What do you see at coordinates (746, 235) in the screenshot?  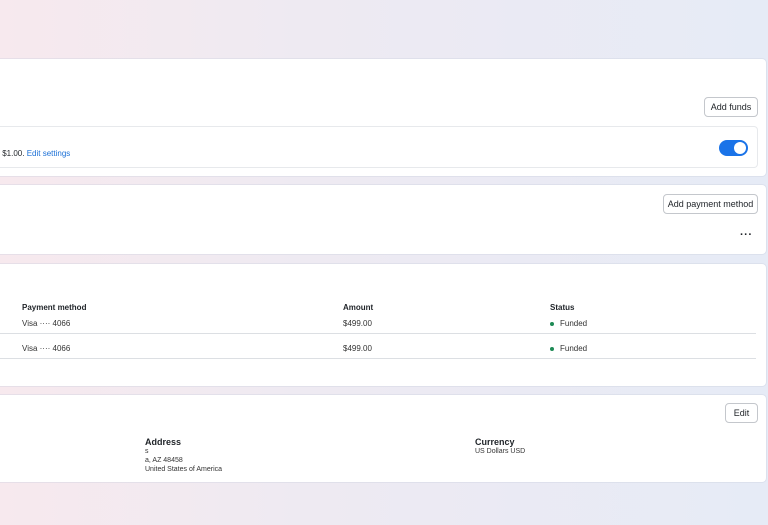 I see `more-options-icon: ···` at bounding box center [746, 235].